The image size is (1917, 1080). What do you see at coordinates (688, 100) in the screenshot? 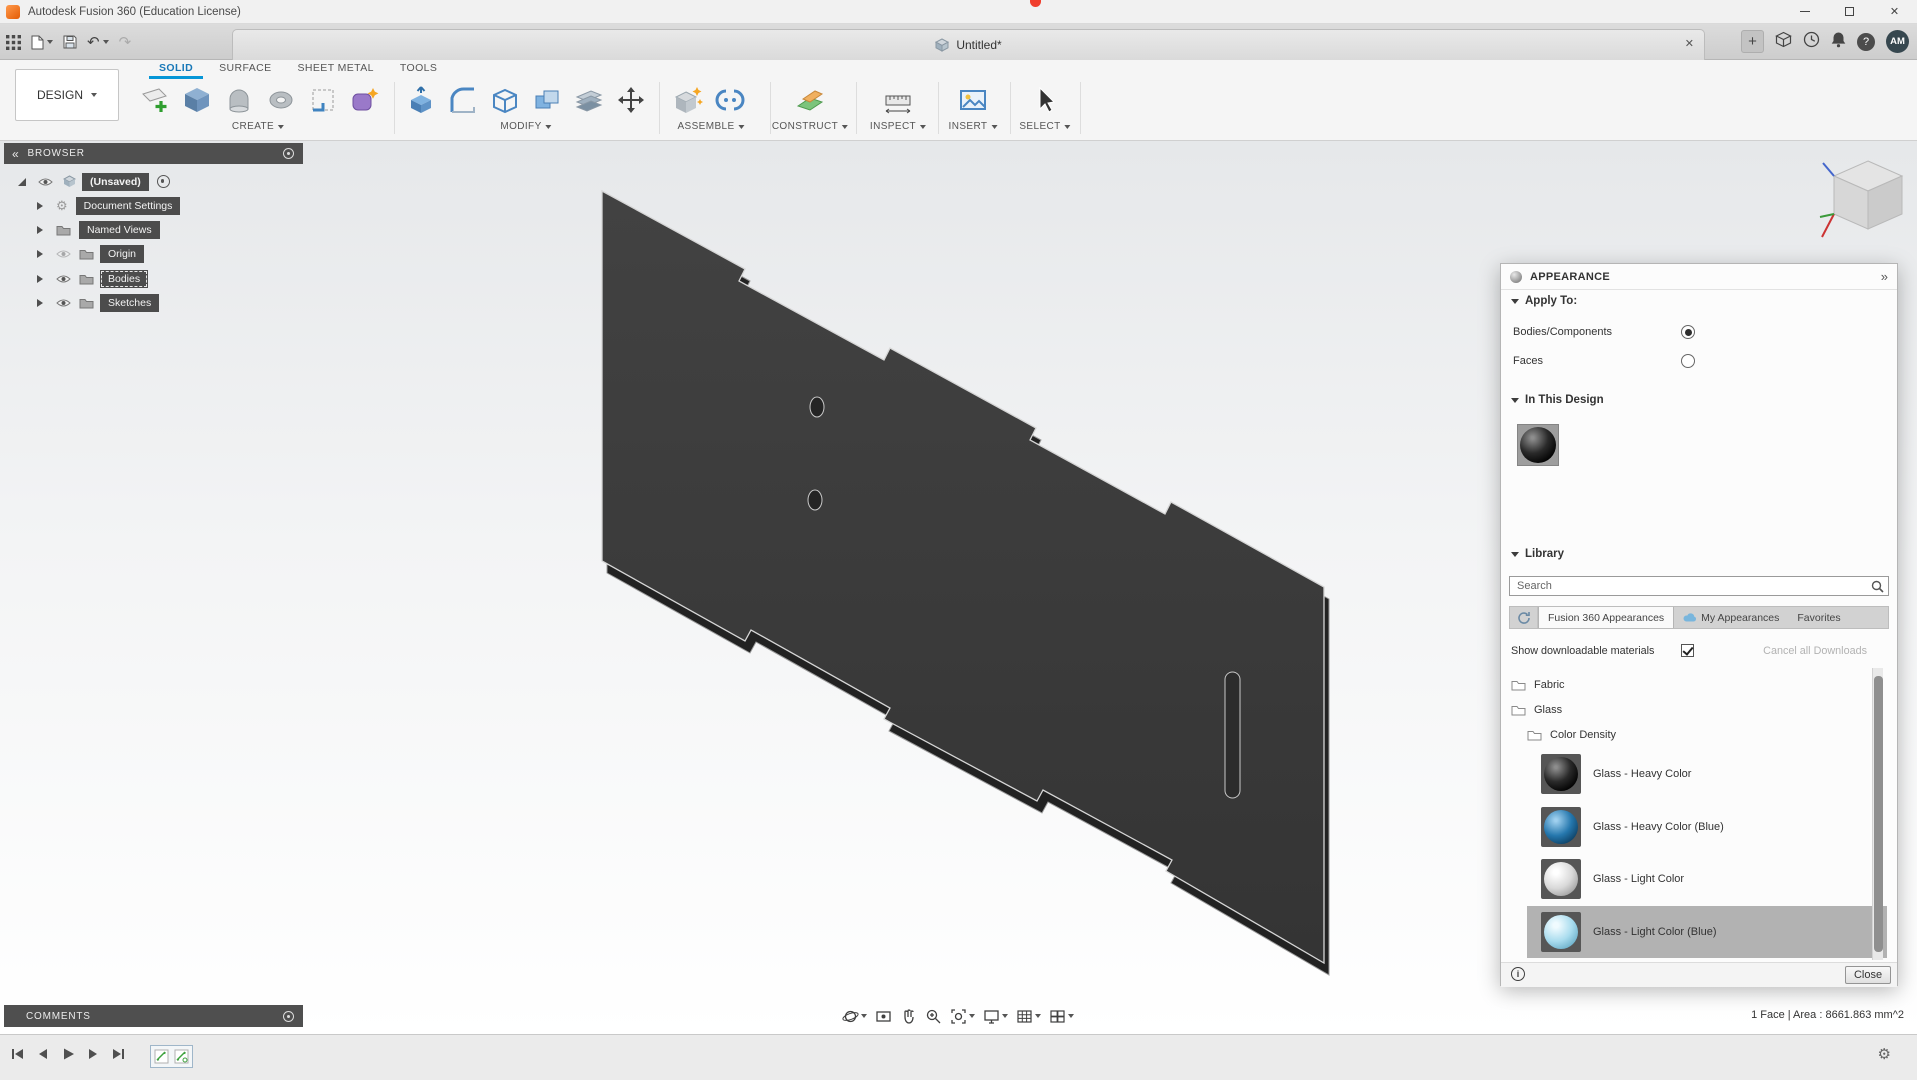
I see `new-component-button` at bounding box center [688, 100].